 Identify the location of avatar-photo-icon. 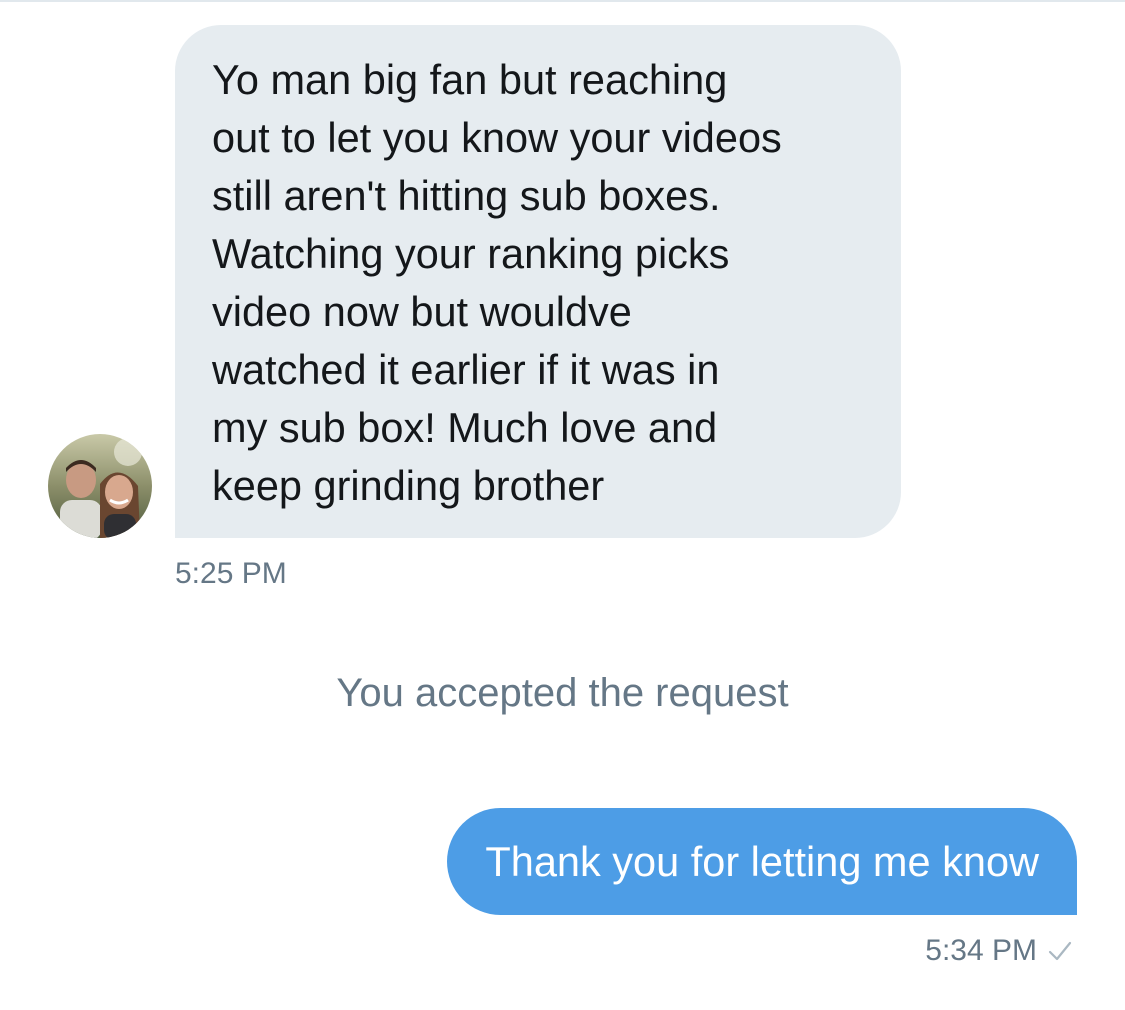
(100, 486).